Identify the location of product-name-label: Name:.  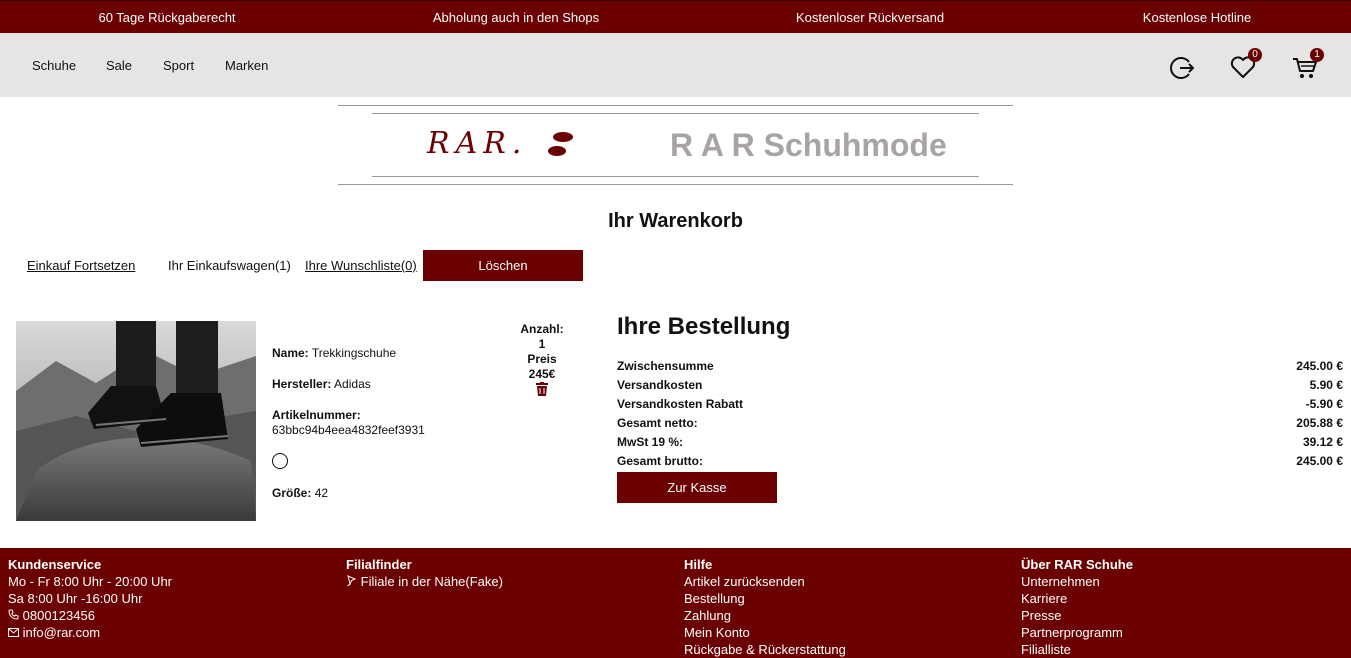
(290, 353).